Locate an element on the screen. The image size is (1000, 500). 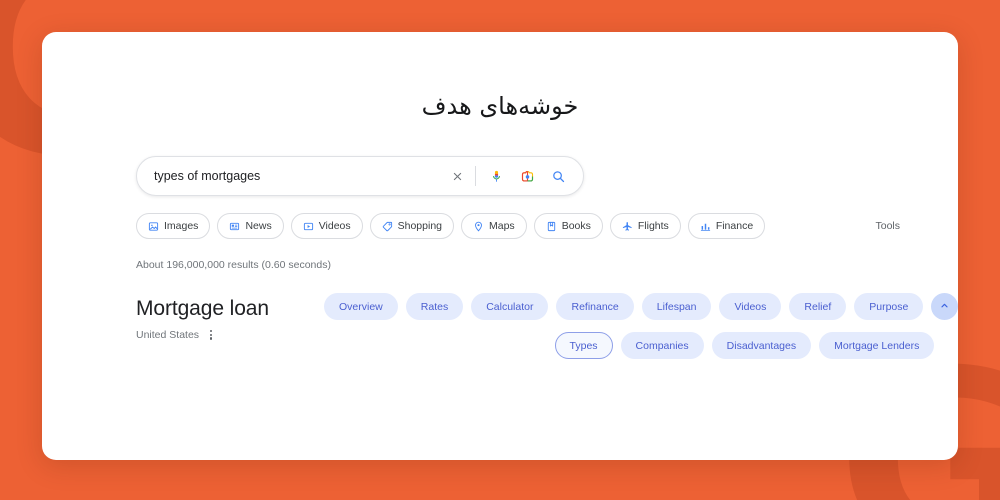
topic-chip-refinance: Refinance is located at coordinates (595, 306).